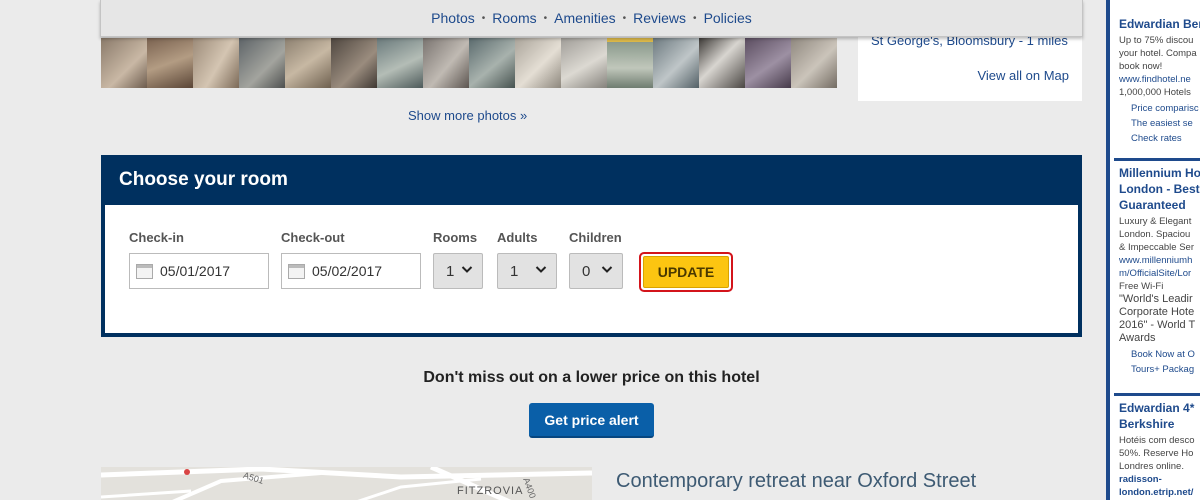 This screenshot has height=500, width=1200. I want to click on rooms-label: Rooms, so click(455, 237).